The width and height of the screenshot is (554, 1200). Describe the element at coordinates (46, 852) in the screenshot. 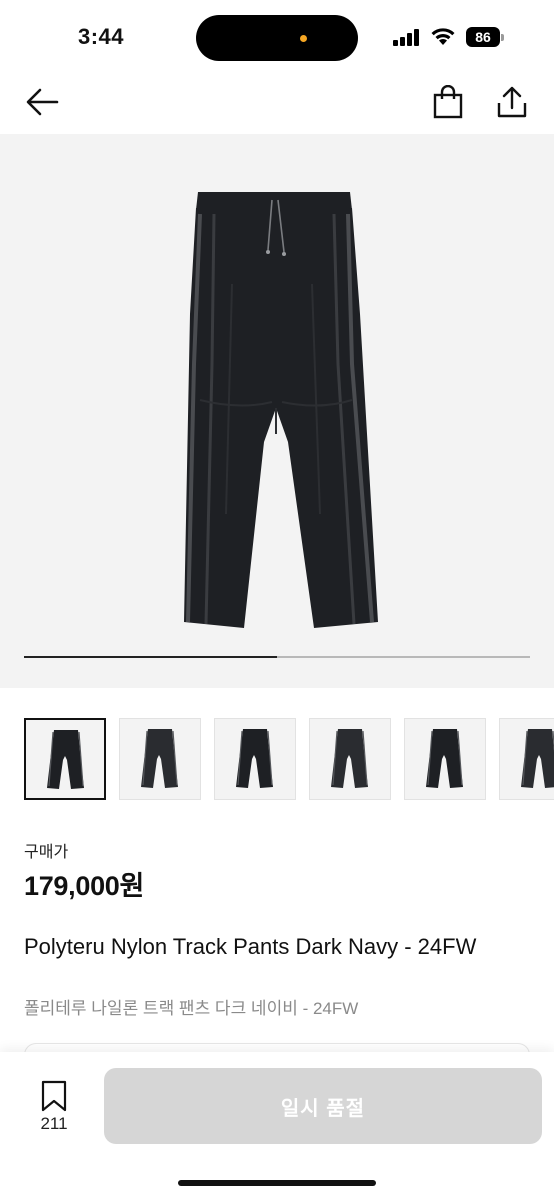

I see `price-label: 구매가` at that location.